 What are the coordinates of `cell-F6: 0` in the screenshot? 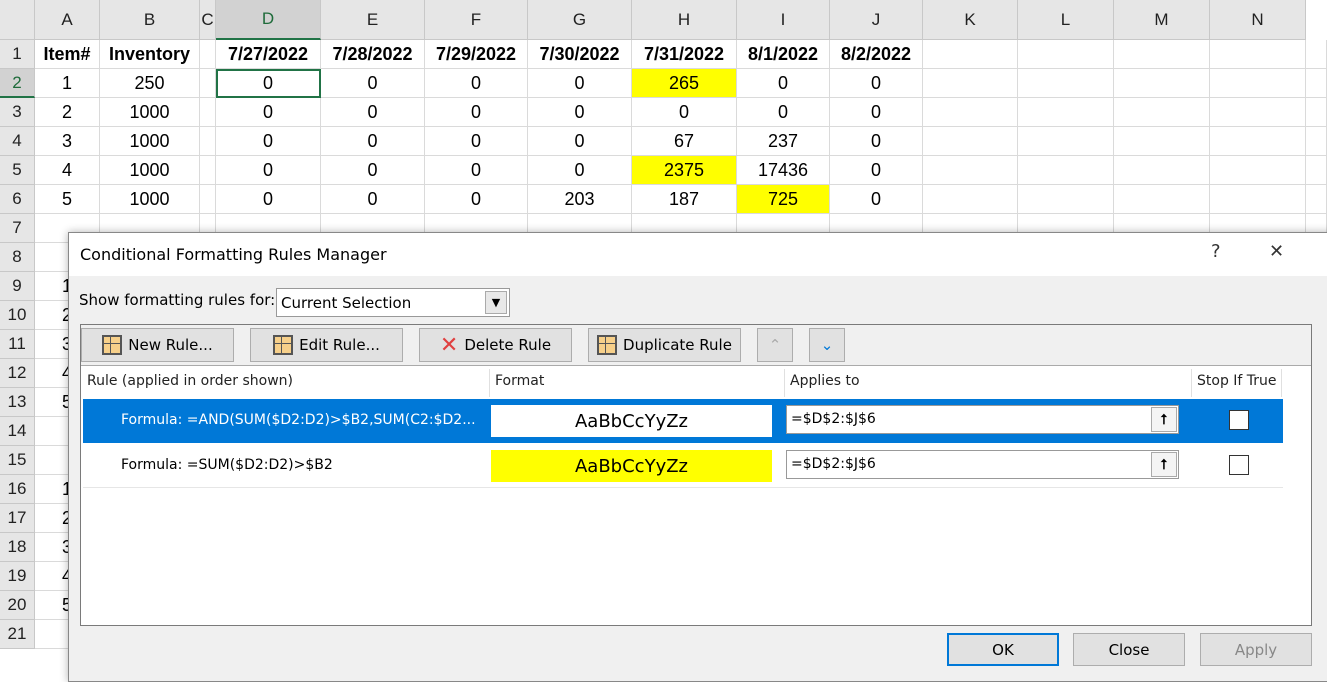 It's located at (476, 199).